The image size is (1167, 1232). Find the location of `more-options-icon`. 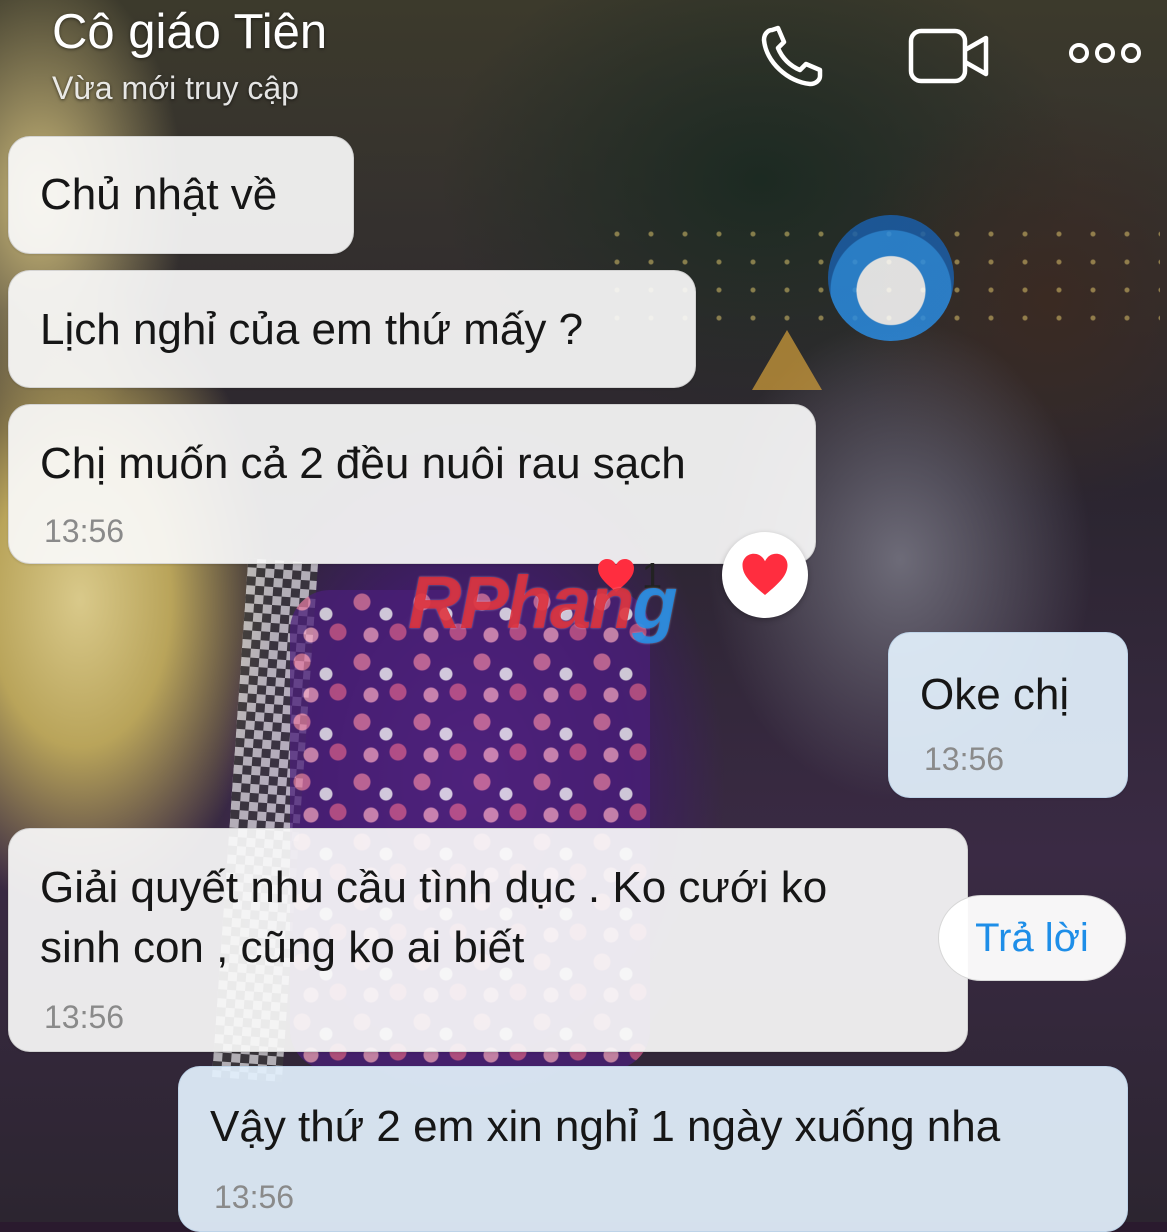

more-options-icon is located at coordinates (1105, 53).